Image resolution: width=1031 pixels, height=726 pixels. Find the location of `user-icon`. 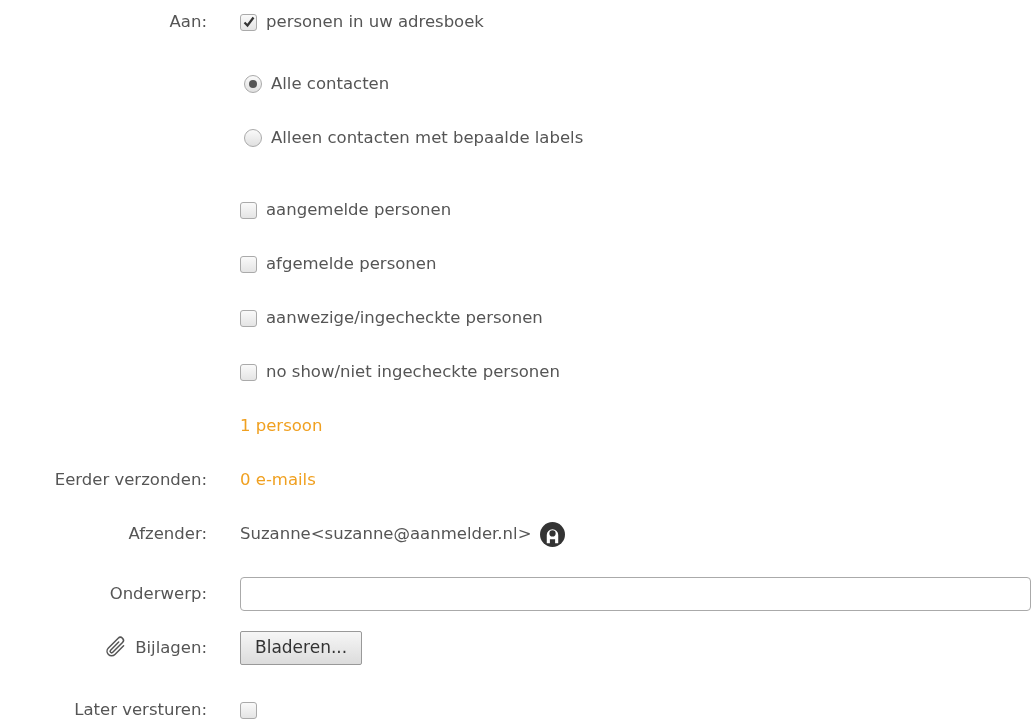

user-icon is located at coordinates (553, 534).